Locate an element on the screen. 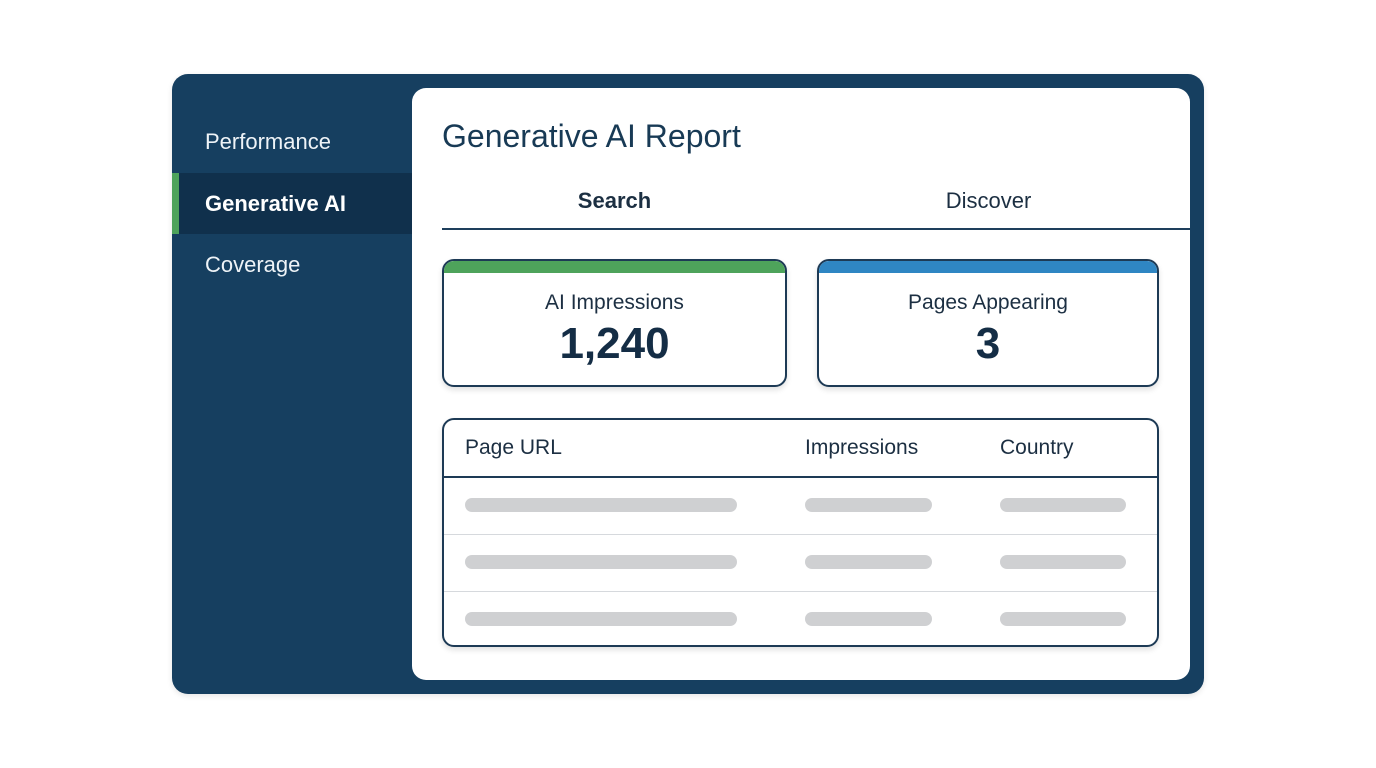  stat-label: Pages Appearing is located at coordinates (988, 302).